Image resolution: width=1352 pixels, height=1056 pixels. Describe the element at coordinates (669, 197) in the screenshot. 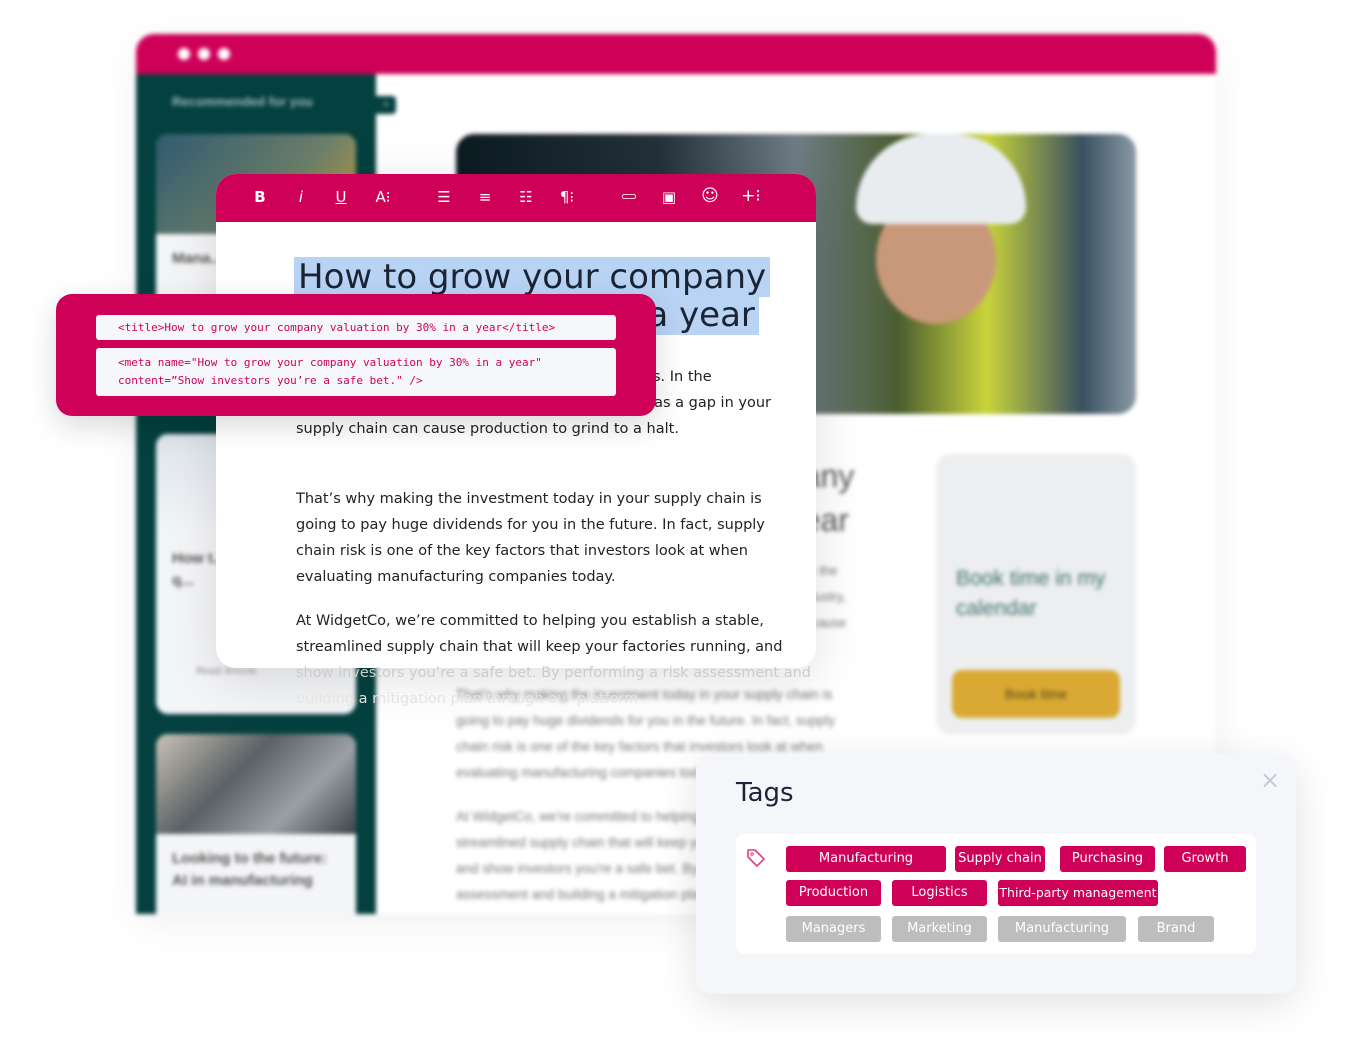

I see `image-icon: ▣` at that location.